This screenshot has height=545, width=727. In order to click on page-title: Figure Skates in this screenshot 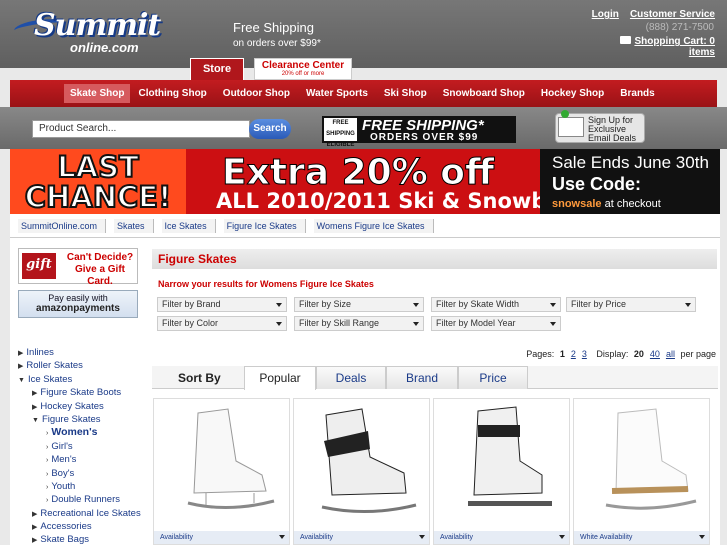, I will do `click(434, 259)`.